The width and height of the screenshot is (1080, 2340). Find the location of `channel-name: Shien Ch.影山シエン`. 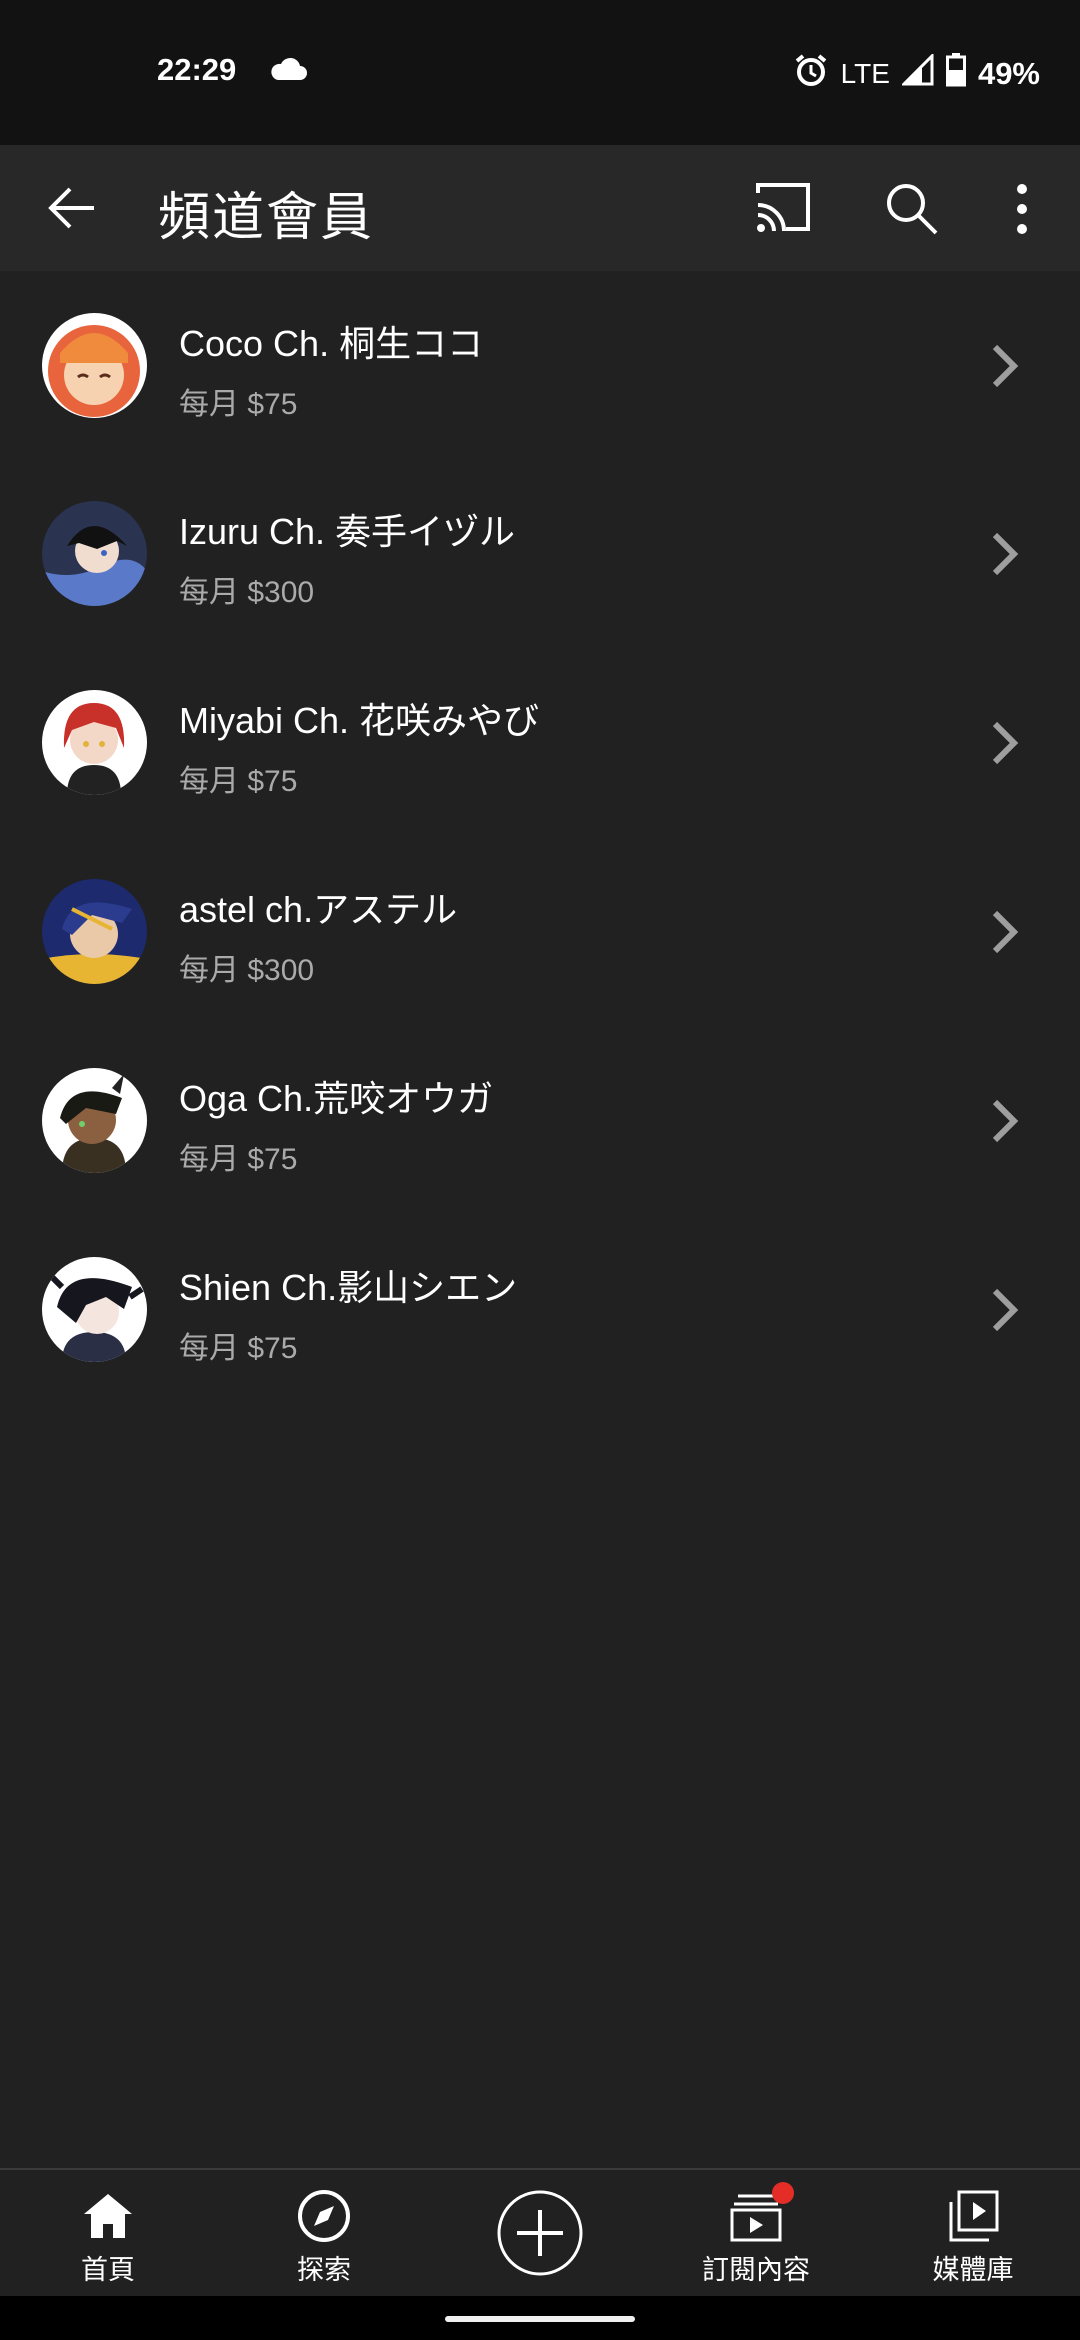

channel-name: Shien Ch.影山シエン is located at coordinates (348, 1287).